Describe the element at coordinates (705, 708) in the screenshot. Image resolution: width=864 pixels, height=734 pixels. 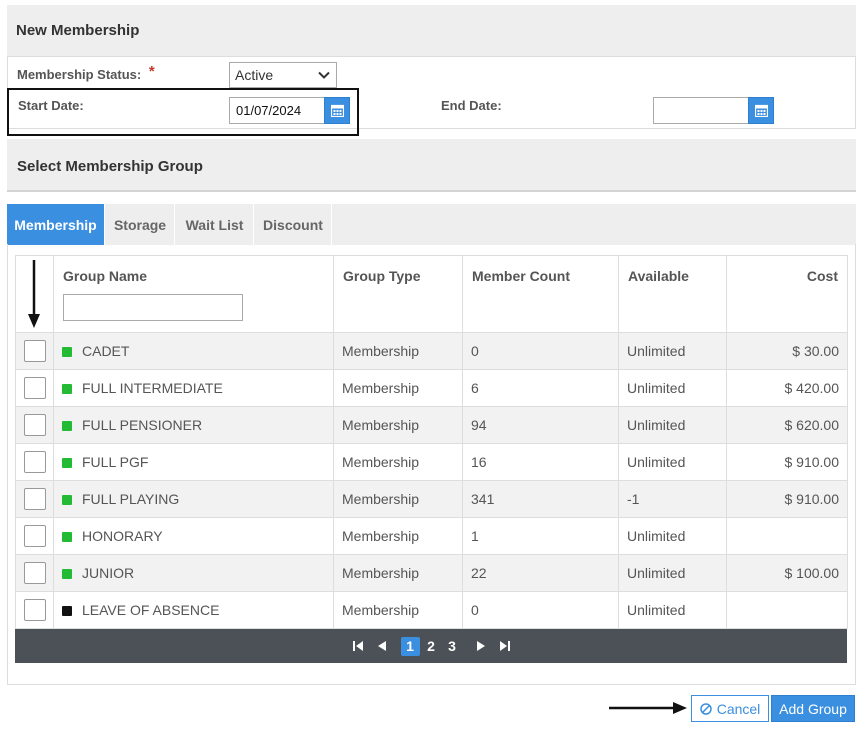
I see `cancel-icon` at that location.